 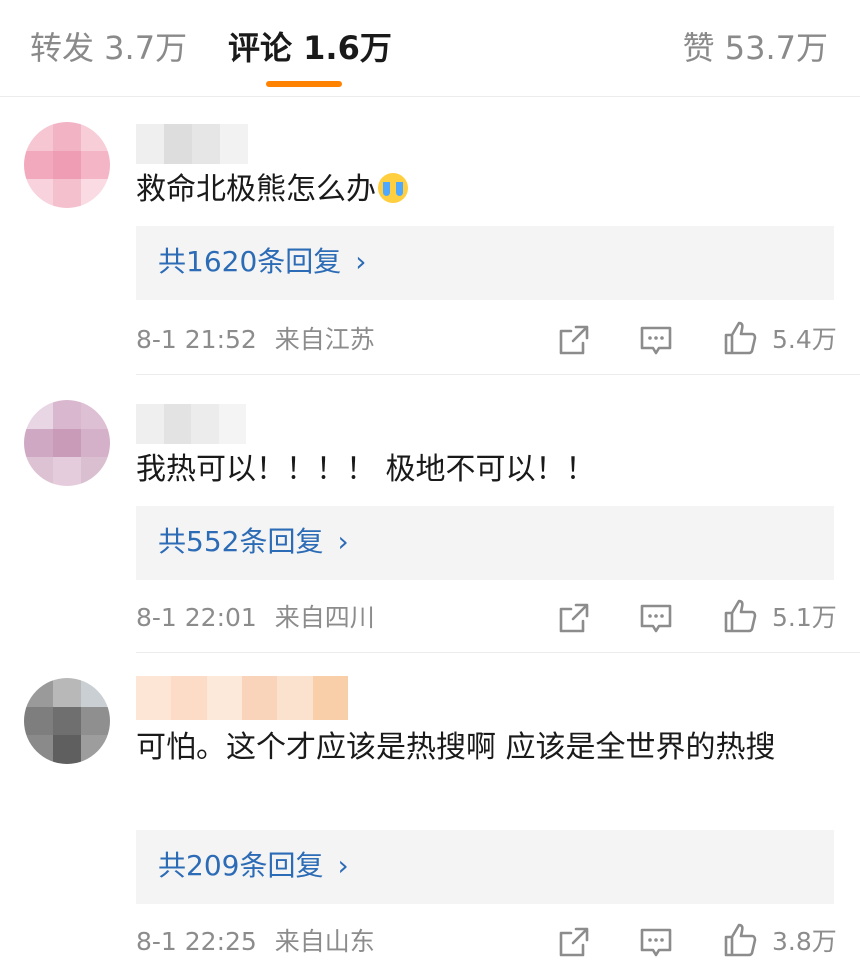 What do you see at coordinates (393, 188) in the screenshot?
I see `crying-face-icon` at bounding box center [393, 188].